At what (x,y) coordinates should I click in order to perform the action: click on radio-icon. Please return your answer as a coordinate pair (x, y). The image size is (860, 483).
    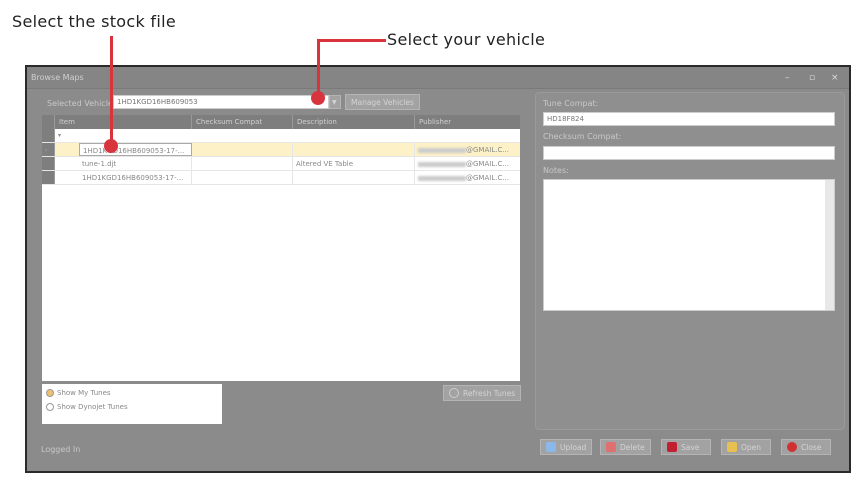
    Looking at the image, I should click on (50, 407).